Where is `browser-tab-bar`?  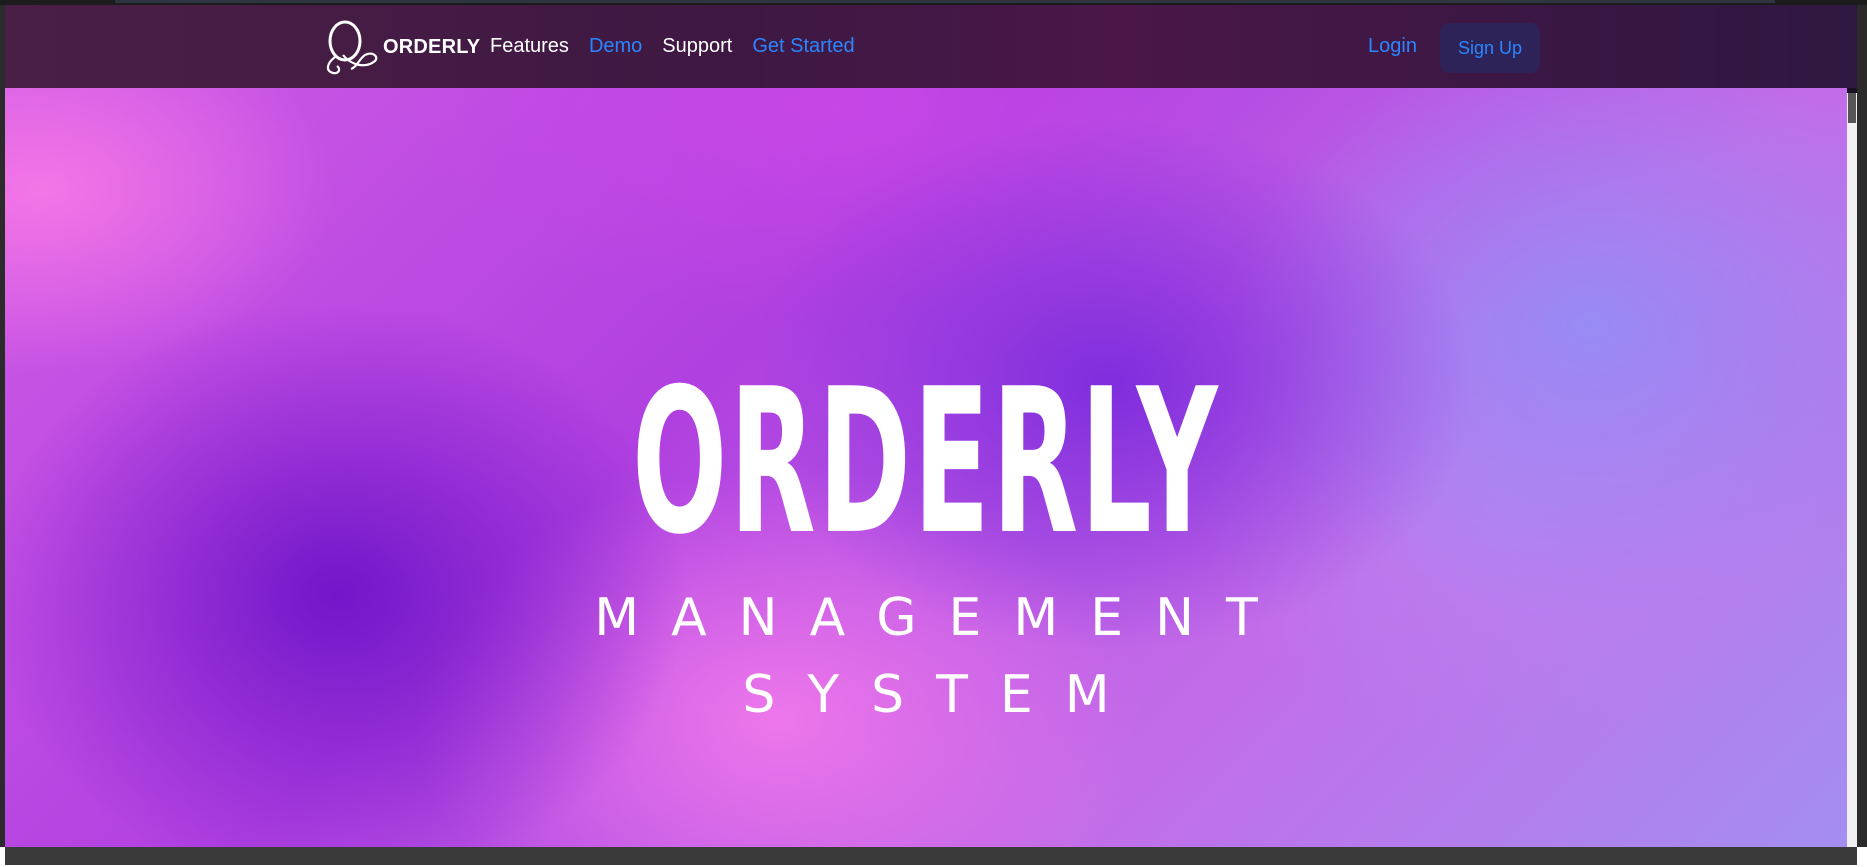 browser-tab-bar is located at coordinates (945, 1).